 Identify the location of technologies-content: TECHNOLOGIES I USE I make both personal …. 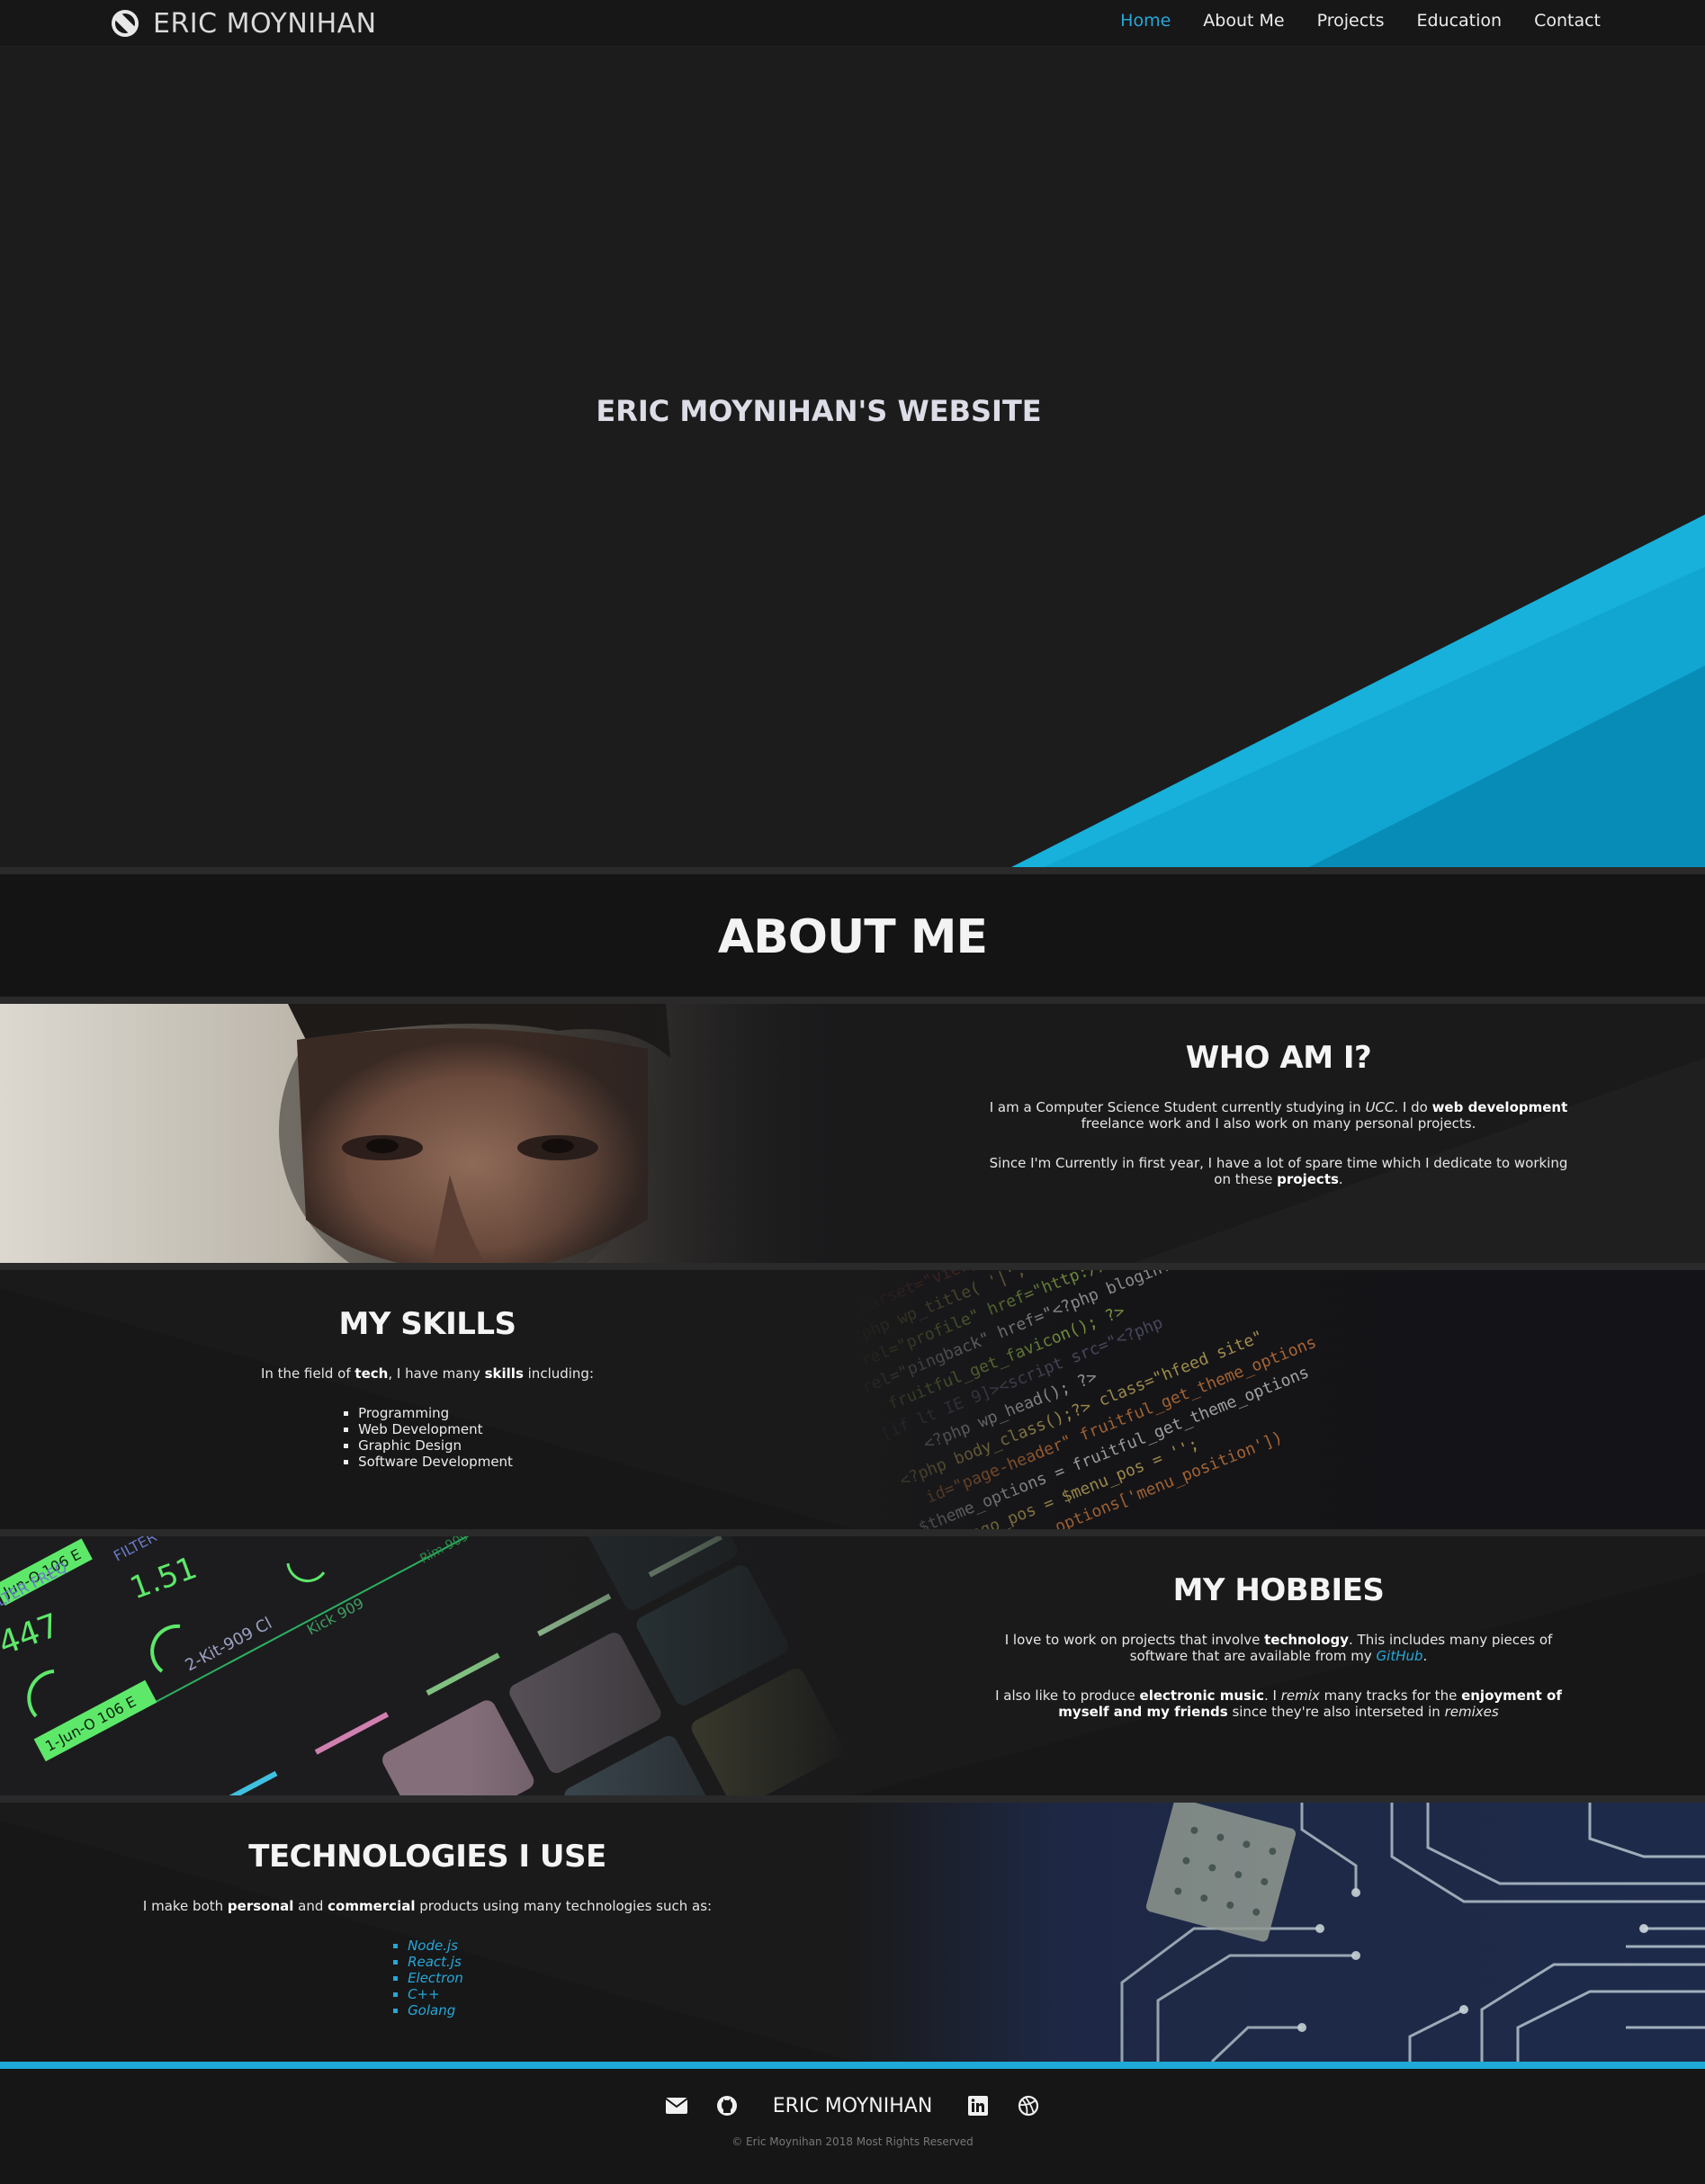
(427, 1910).